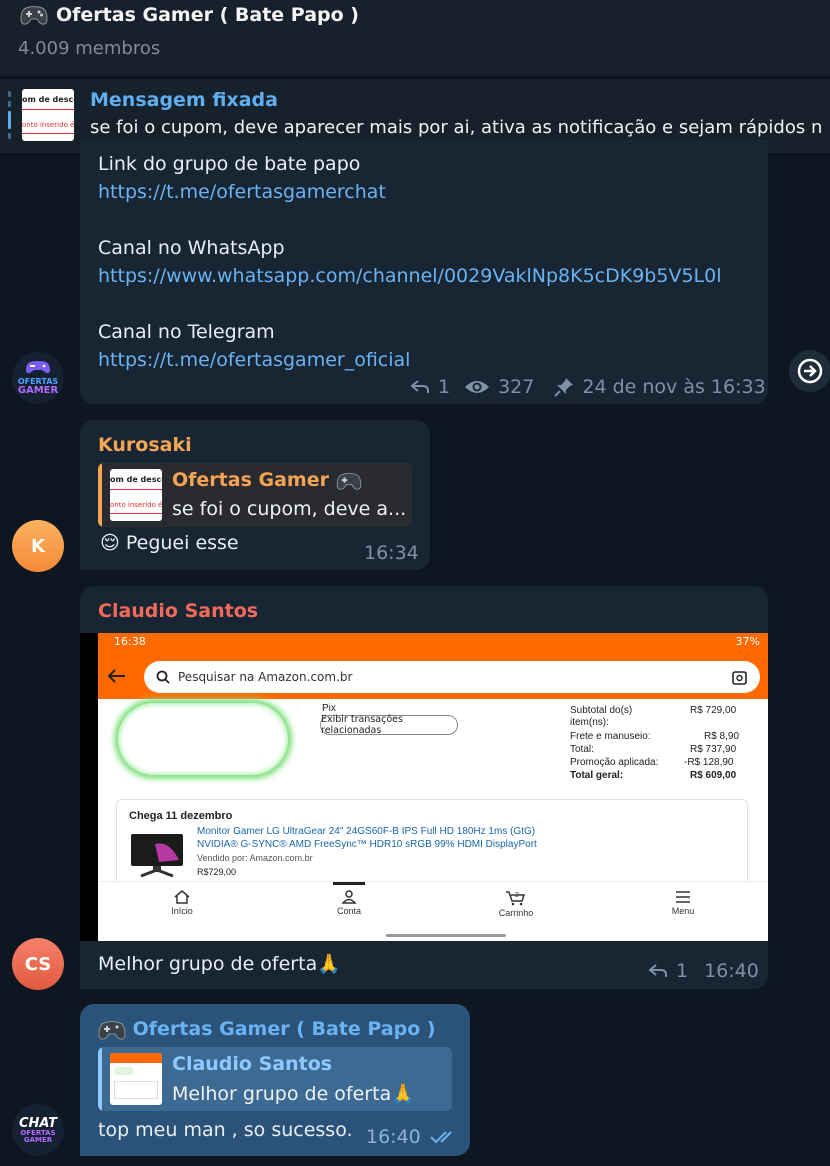 Image resolution: width=830 pixels, height=1166 pixels. What do you see at coordinates (242, 192) in the screenshot?
I see `telegram-chat-link: https://t.me/ofertasgamerchat` at bounding box center [242, 192].